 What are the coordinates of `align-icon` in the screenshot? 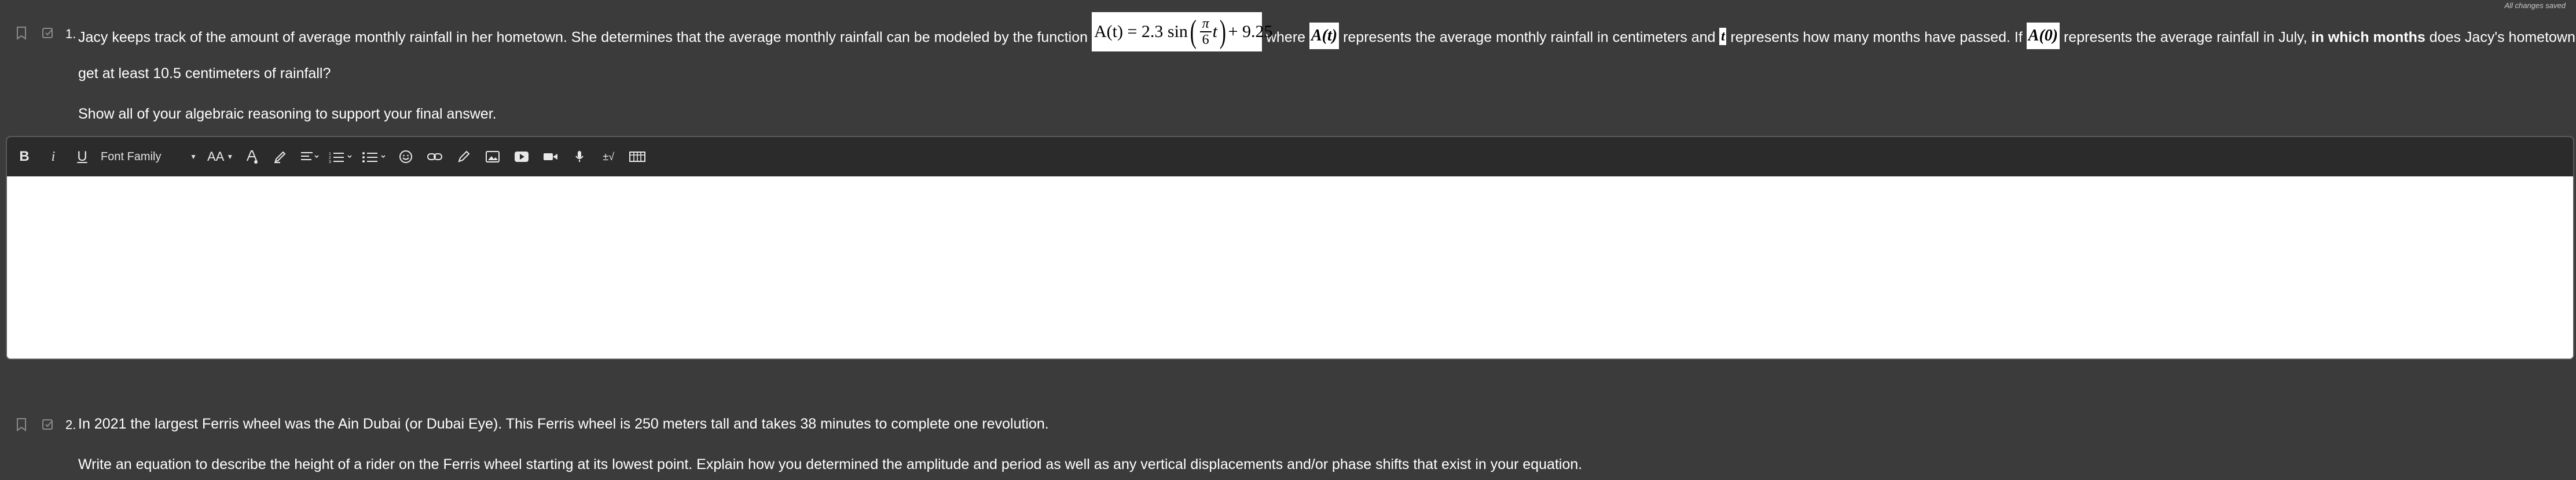 It's located at (309, 157).